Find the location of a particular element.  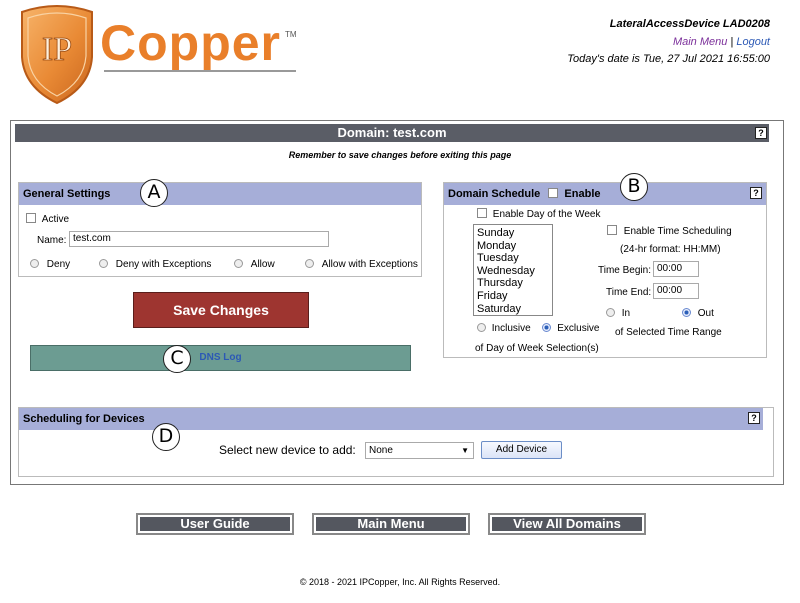

time-end-label: Time End: is located at coordinates (629, 292).